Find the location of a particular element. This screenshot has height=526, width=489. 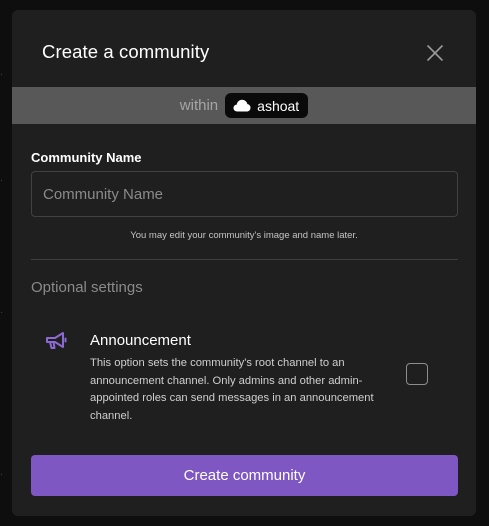

parent-community-chip: ashoat is located at coordinates (267, 105).